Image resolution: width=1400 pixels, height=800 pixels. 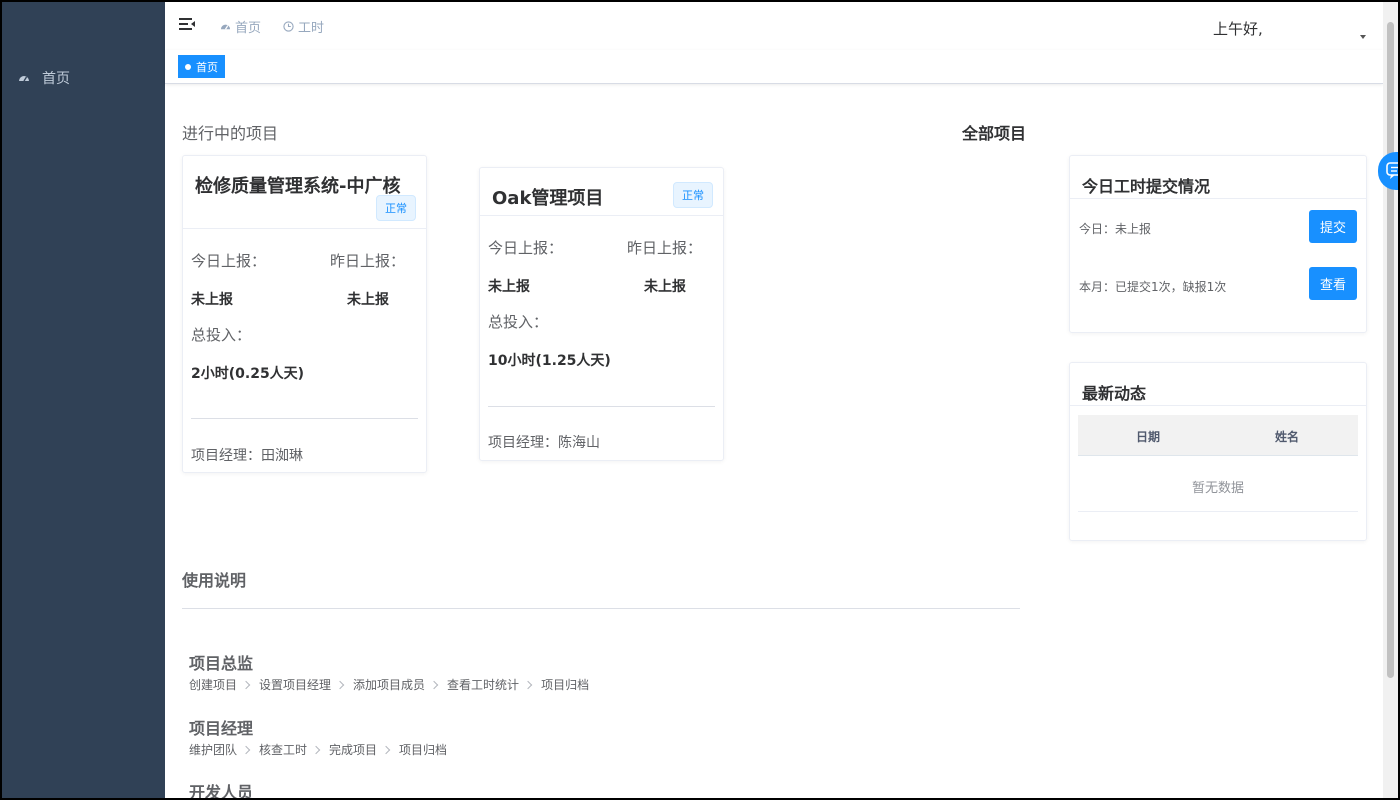 What do you see at coordinates (248, 374) in the screenshot?
I see `total-input-value: 2小时(0.25人天)` at bounding box center [248, 374].